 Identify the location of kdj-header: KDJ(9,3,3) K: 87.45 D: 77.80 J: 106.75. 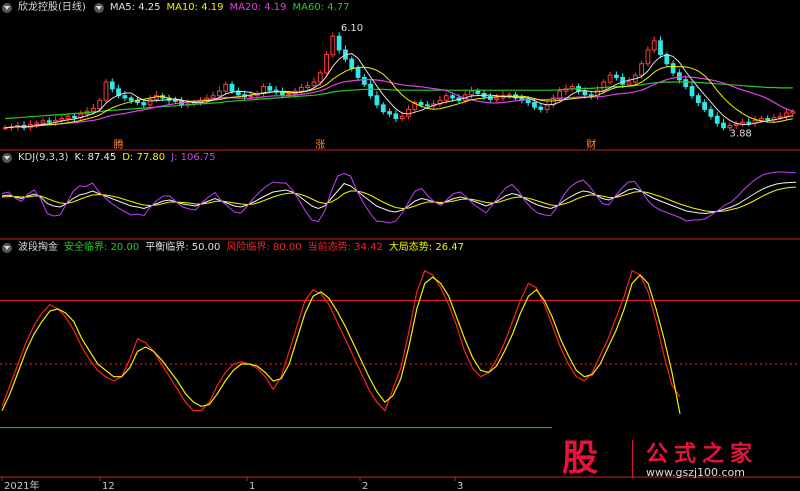
(108, 158).